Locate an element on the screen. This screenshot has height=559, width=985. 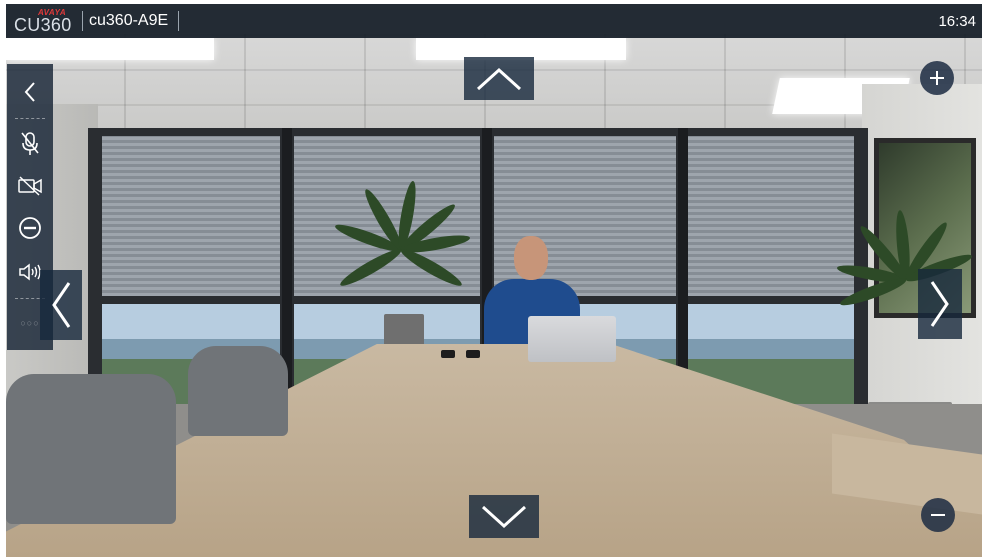
minus-circle-icon is located at coordinates (30, 228).